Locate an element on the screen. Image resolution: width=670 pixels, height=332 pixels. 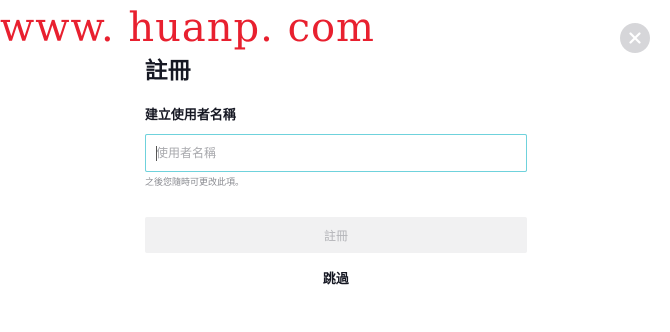
username-hint: 之後您隨時可更改此項。 is located at coordinates (195, 183).